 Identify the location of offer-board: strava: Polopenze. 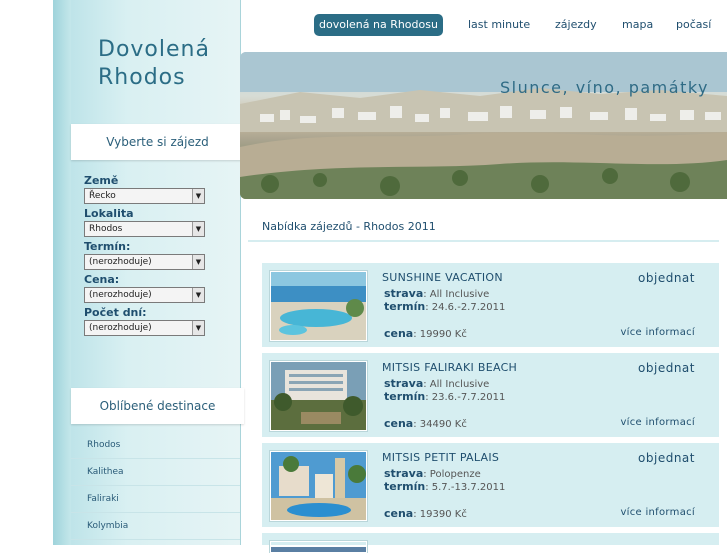
(432, 473).